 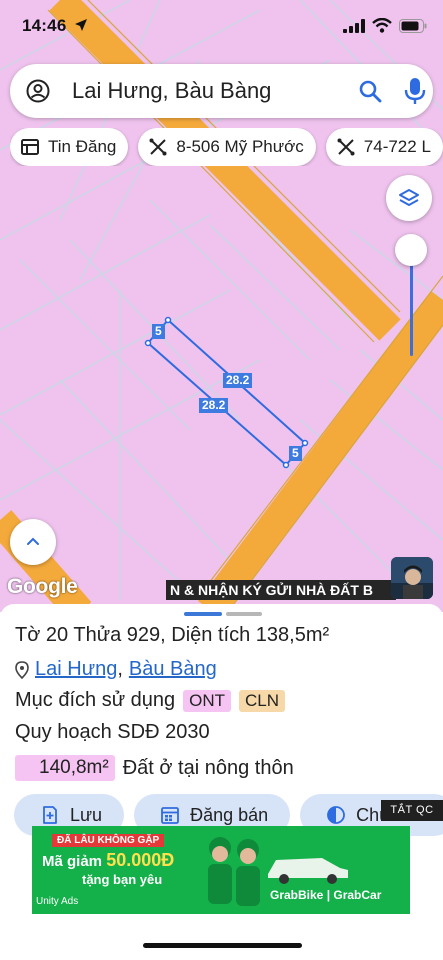 What do you see at coordinates (108, 840) in the screenshot?
I see `ad-headline: ĐÃ LÂU KHÔNG GẶP` at bounding box center [108, 840].